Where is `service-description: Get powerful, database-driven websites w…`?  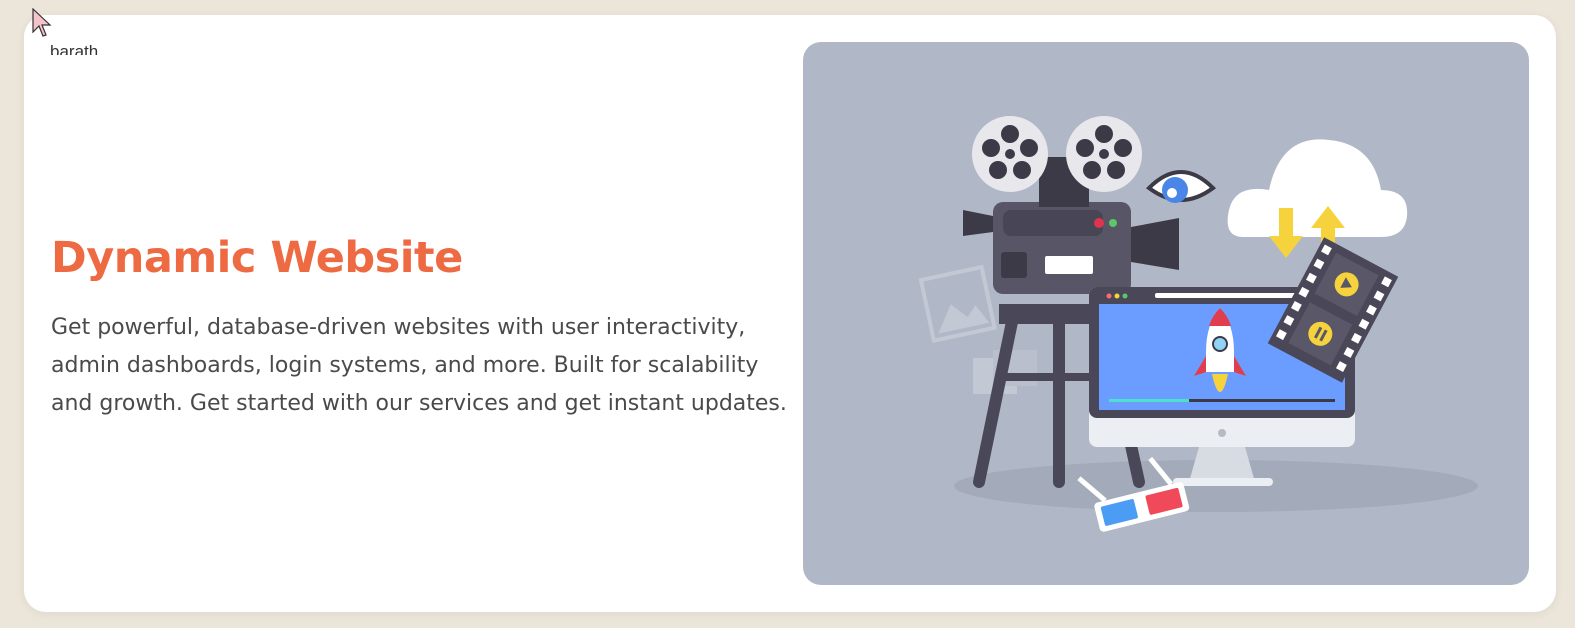
service-description: Get powerful, database-driven websites w… is located at coordinates (419, 365).